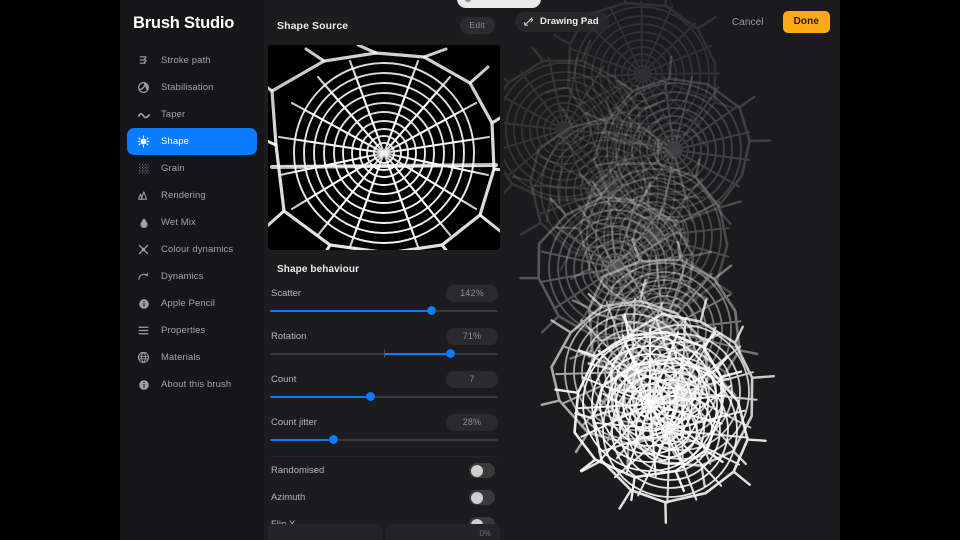  What do you see at coordinates (472, 293) in the screenshot?
I see `slider-value: 142%` at bounding box center [472, 293].